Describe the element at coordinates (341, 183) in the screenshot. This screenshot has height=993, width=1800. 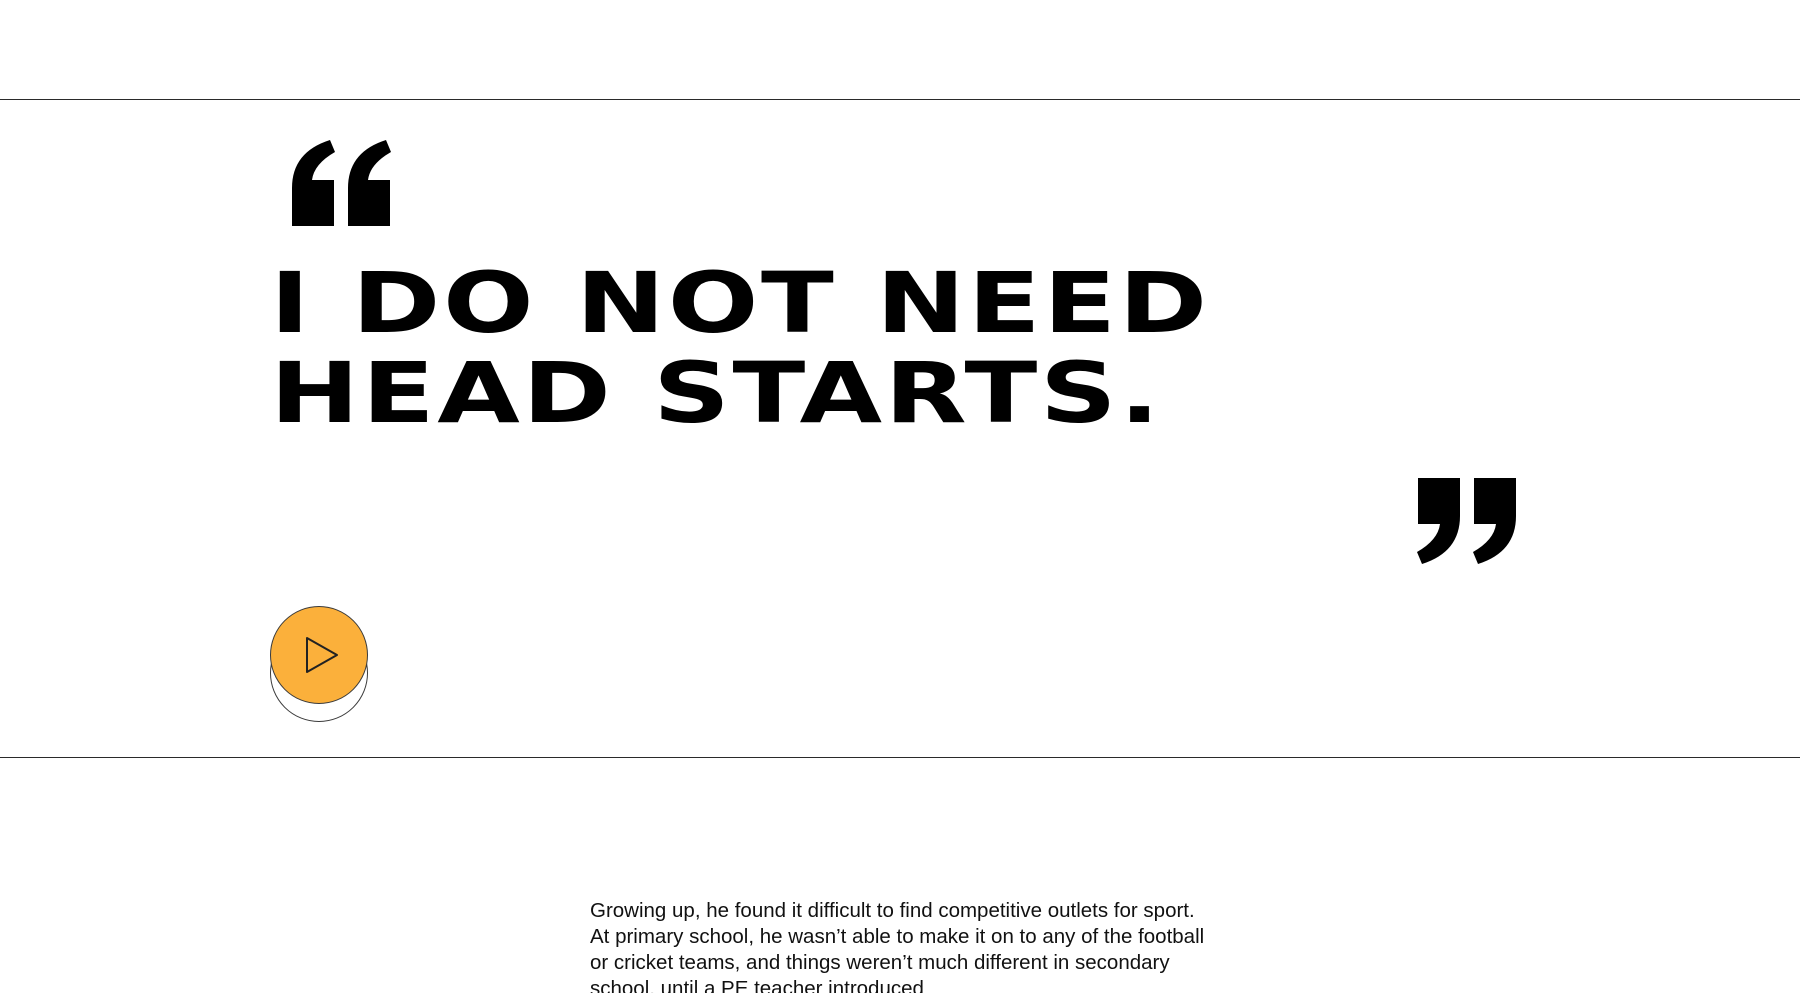
I see `open-quote-icon` at that location.